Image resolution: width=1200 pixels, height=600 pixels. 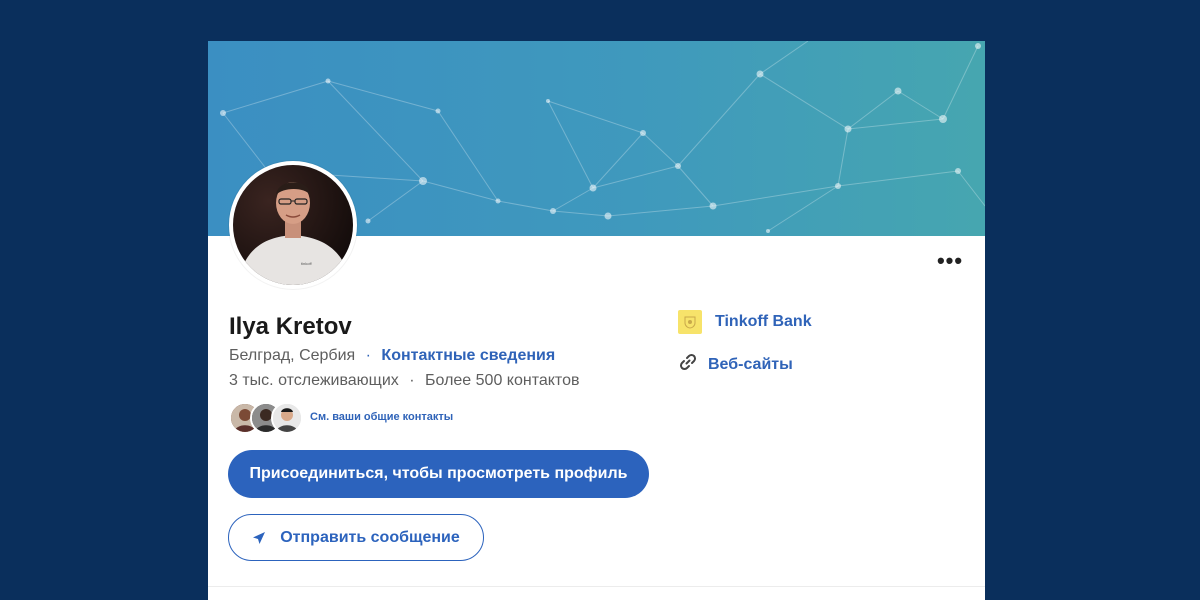 I want to click on profile-avatar: tinkoff, so click(x=293, y=225).